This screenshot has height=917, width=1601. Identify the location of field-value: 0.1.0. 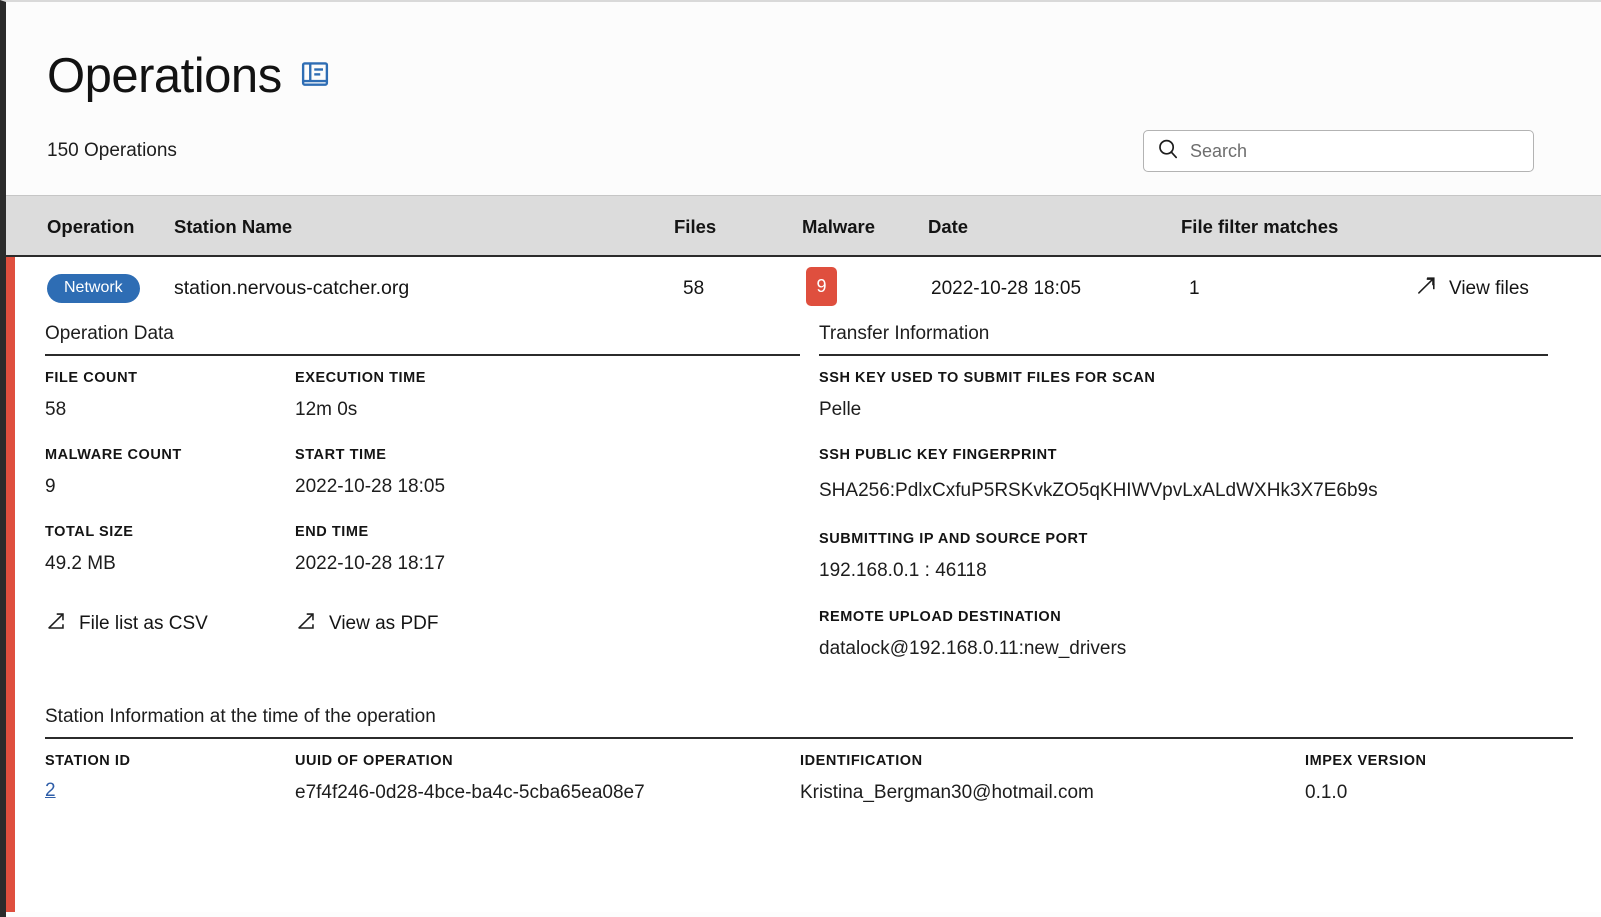
(1326, 792).